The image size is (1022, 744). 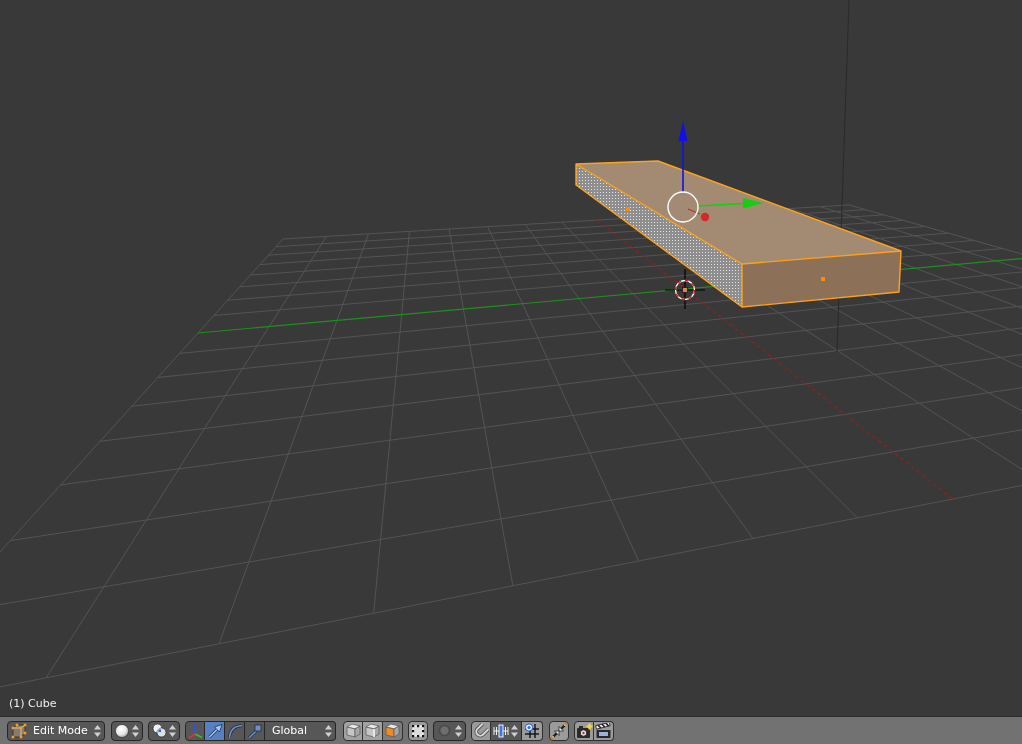 I want to click on cube-edge-icon, so click(x=372, y=730).